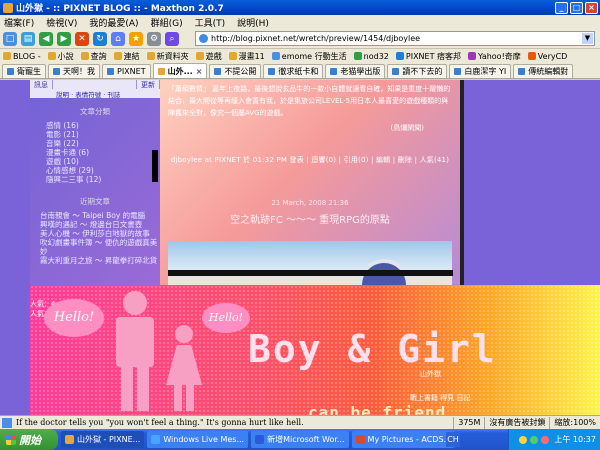 This screenshot has height=450, width=600. I want to click on memory-size: 375M, so click(468, 422).